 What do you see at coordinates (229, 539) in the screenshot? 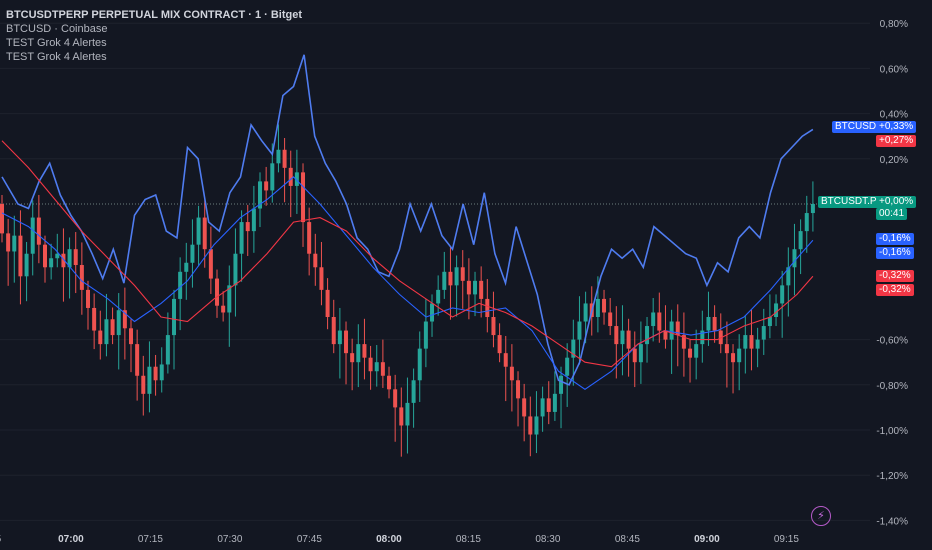
I see `x-tick-label: 07:30` at bounding box center [229, 539].